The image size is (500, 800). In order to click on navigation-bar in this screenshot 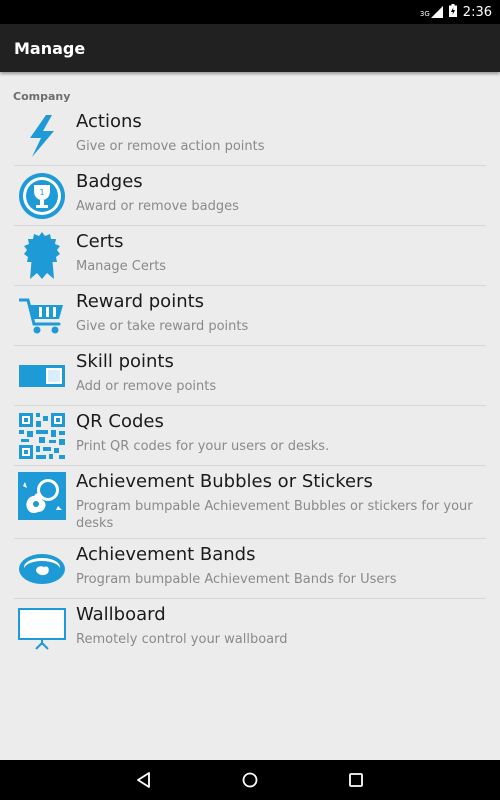, I will do `click(250, 780)`.